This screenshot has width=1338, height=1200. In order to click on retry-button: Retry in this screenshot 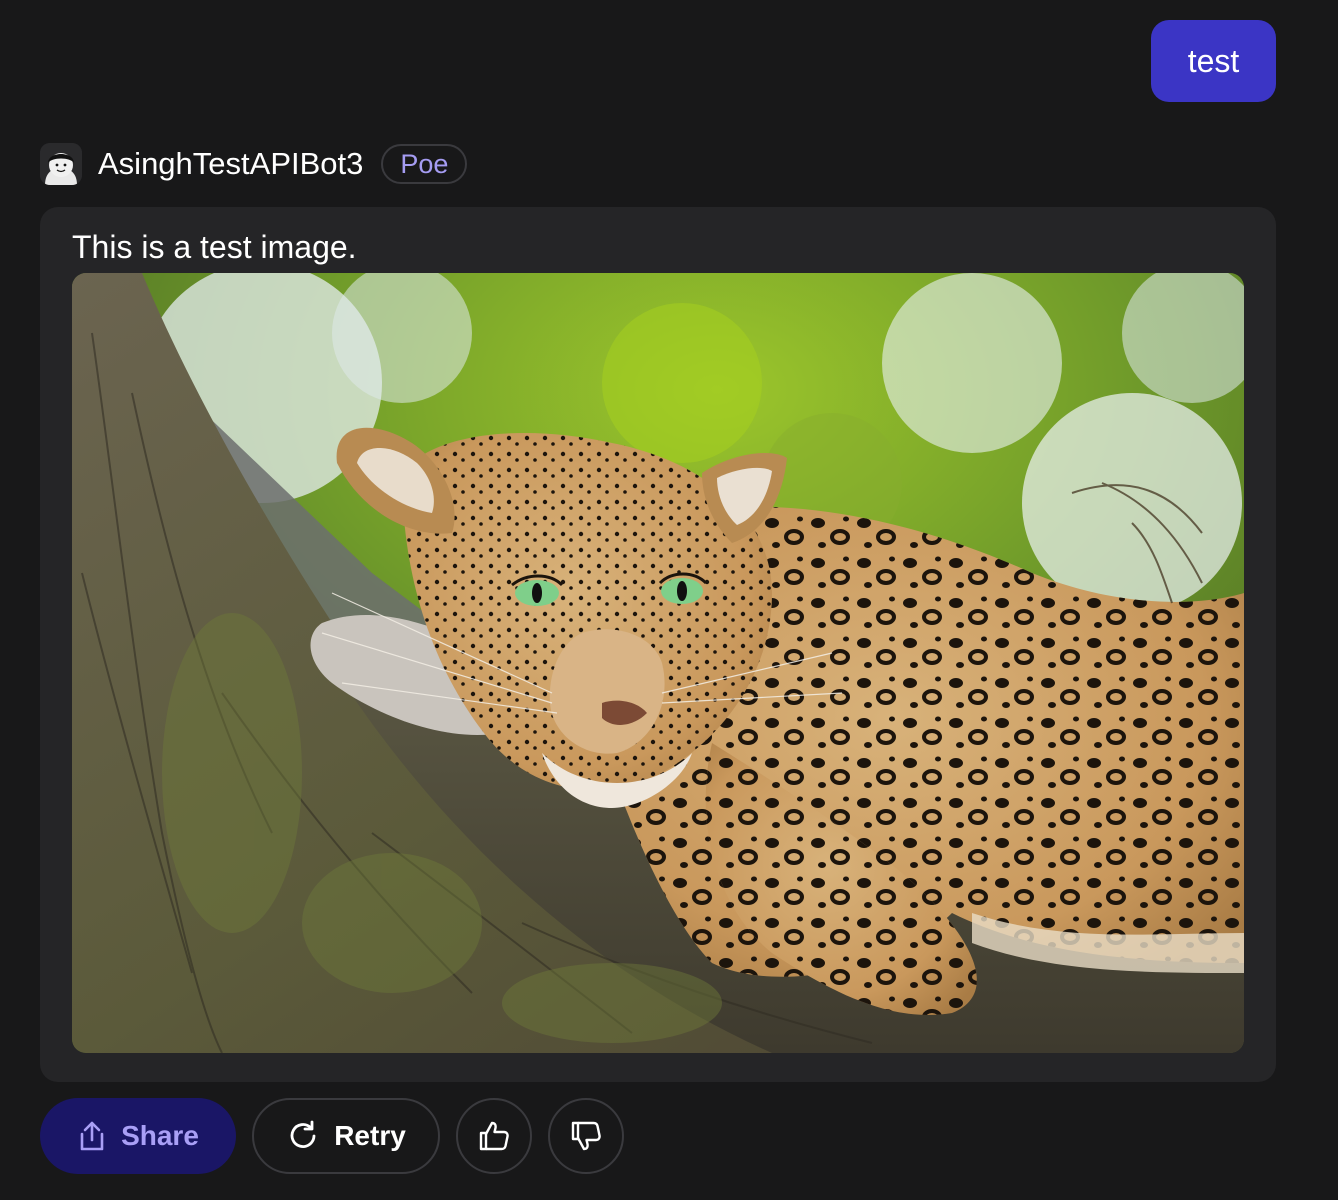, I will do `click(346, 1136)`.